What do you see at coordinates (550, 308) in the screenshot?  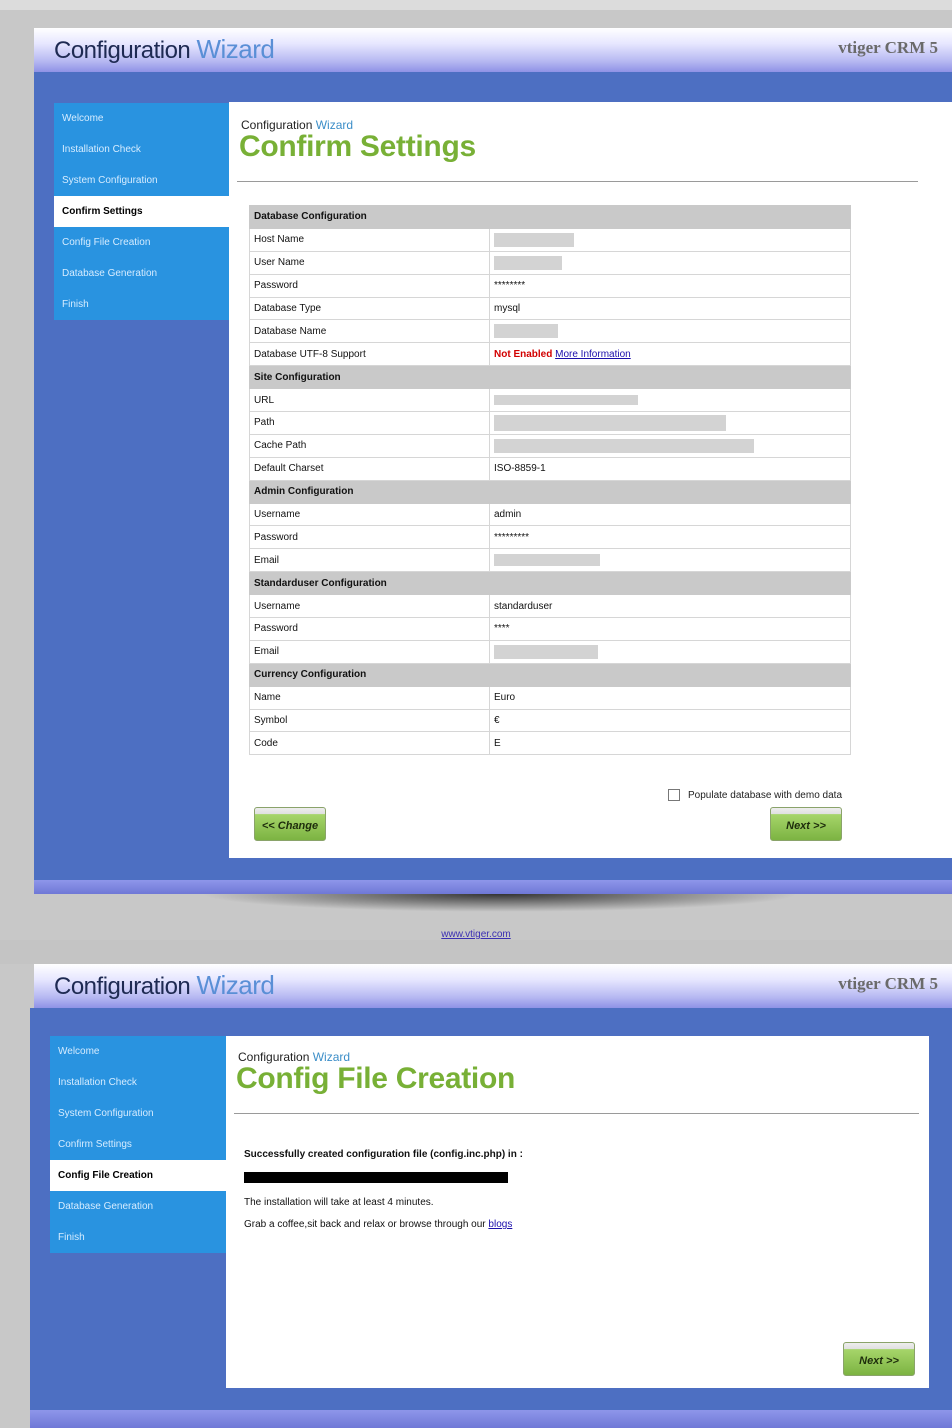 I see `table-row: Database Type mysql` at bounding box center [550, 308].